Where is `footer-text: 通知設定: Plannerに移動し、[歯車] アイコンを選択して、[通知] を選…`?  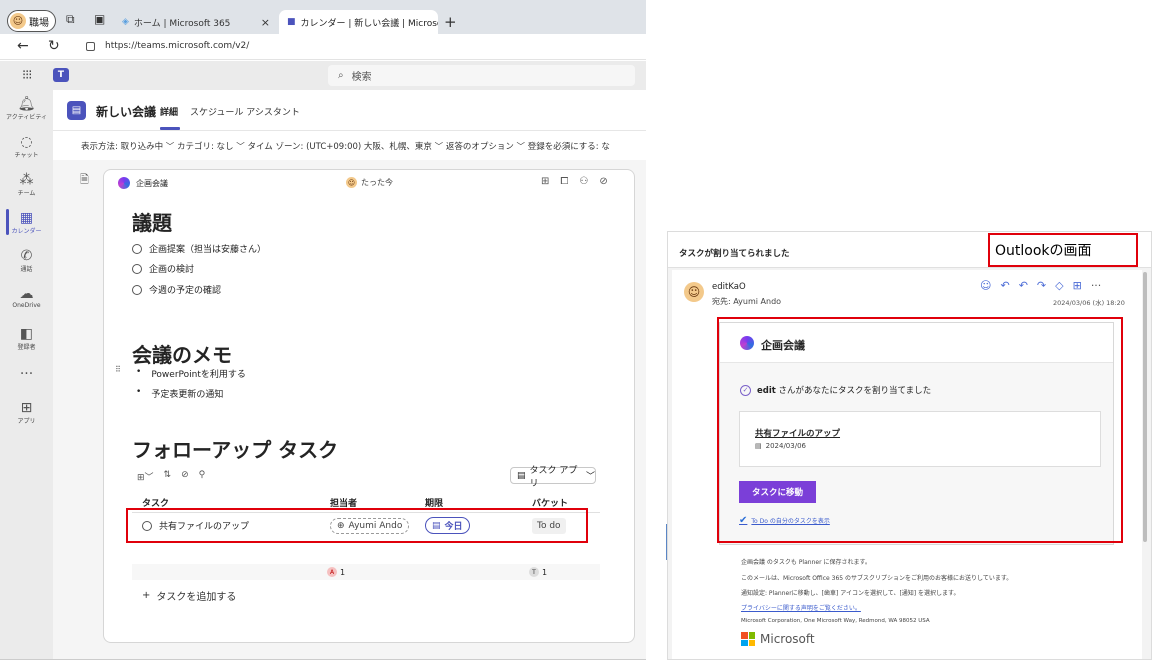 footer-text: 通知設定: Plannerに移動し、[歯車] アイコンを選択して、[通知] を選… is located at coordinates (850, 593).